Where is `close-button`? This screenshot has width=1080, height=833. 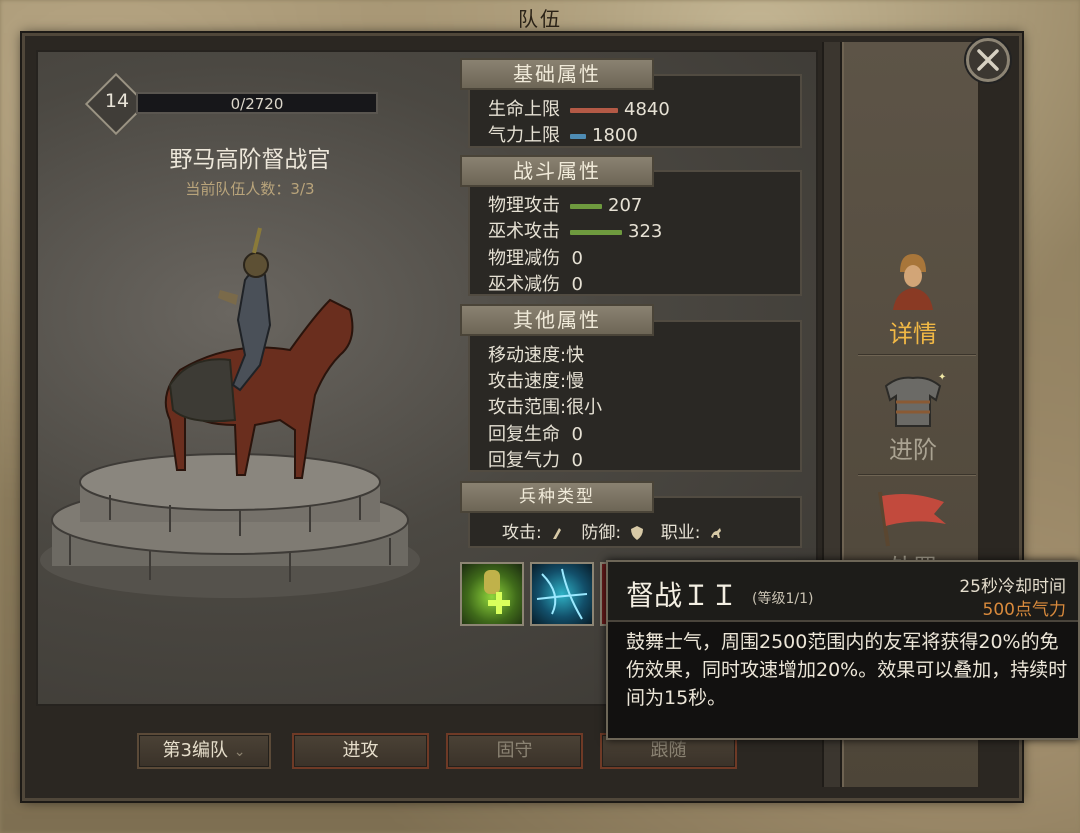
close-button is located at coordinates (988, 60).